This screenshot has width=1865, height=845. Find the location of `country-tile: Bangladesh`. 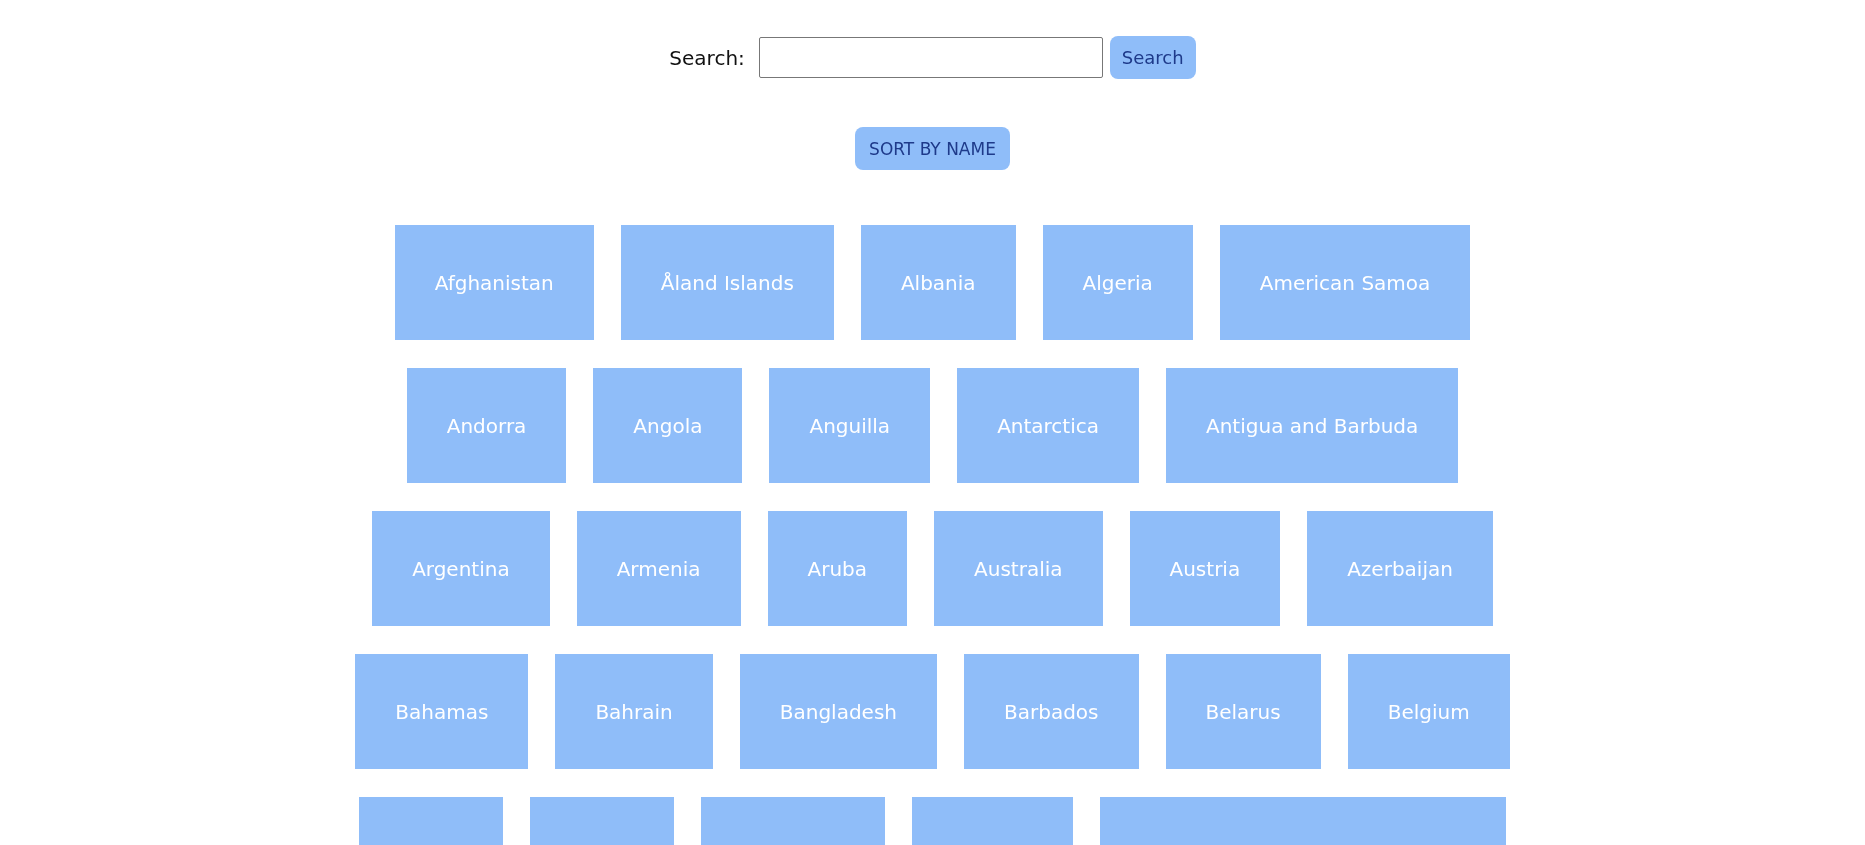

country-tile: Bangladesh is located at coordinates (838, 711).